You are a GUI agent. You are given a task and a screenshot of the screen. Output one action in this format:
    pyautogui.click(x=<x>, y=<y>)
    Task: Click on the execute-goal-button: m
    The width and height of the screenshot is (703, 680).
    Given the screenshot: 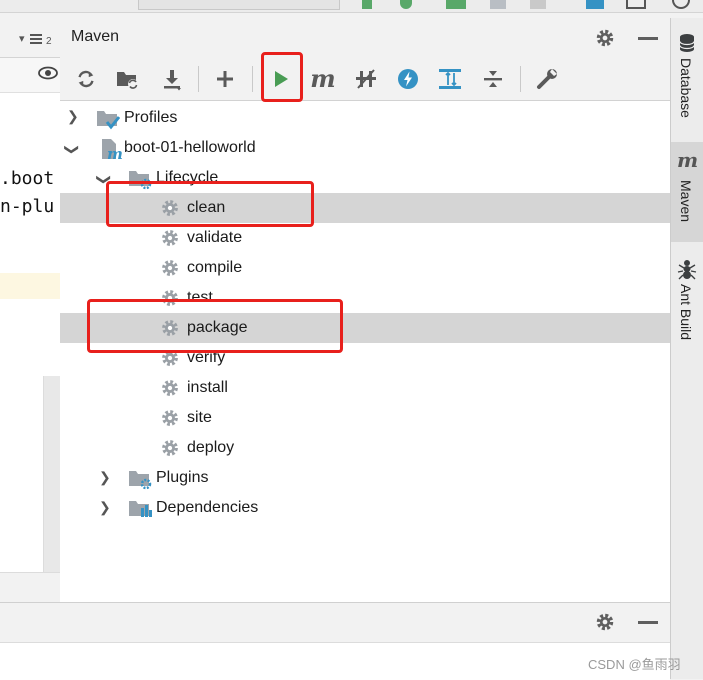 What is the action you would take?
    pyautogui.click(x=323, y=79)
    